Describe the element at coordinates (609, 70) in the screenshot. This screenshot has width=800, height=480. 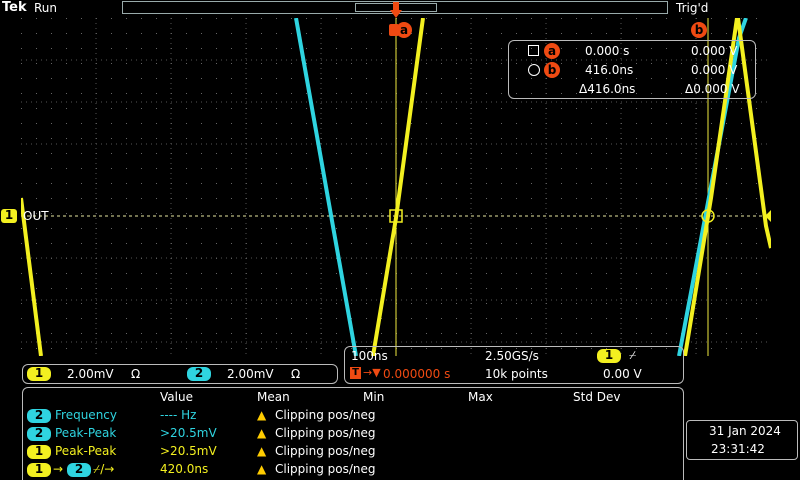
I see `cursor-b-time: 416.0ns` at that location.